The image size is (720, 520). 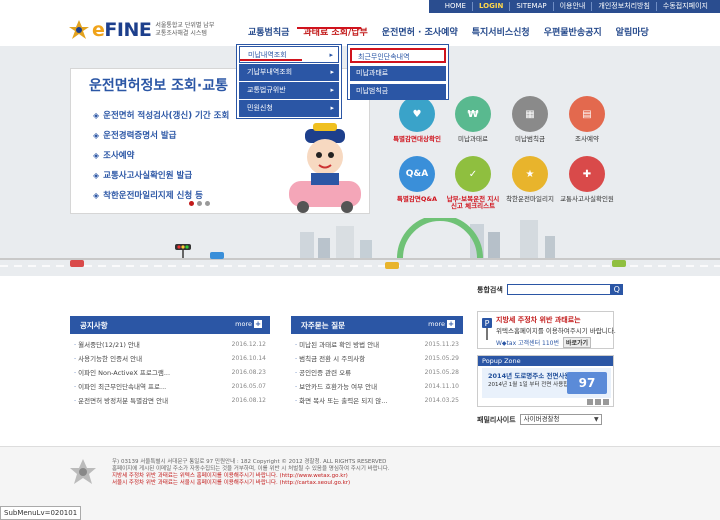 I want to click on tile-reservation: ▤ 조사예약, so click(x=587, y=119).